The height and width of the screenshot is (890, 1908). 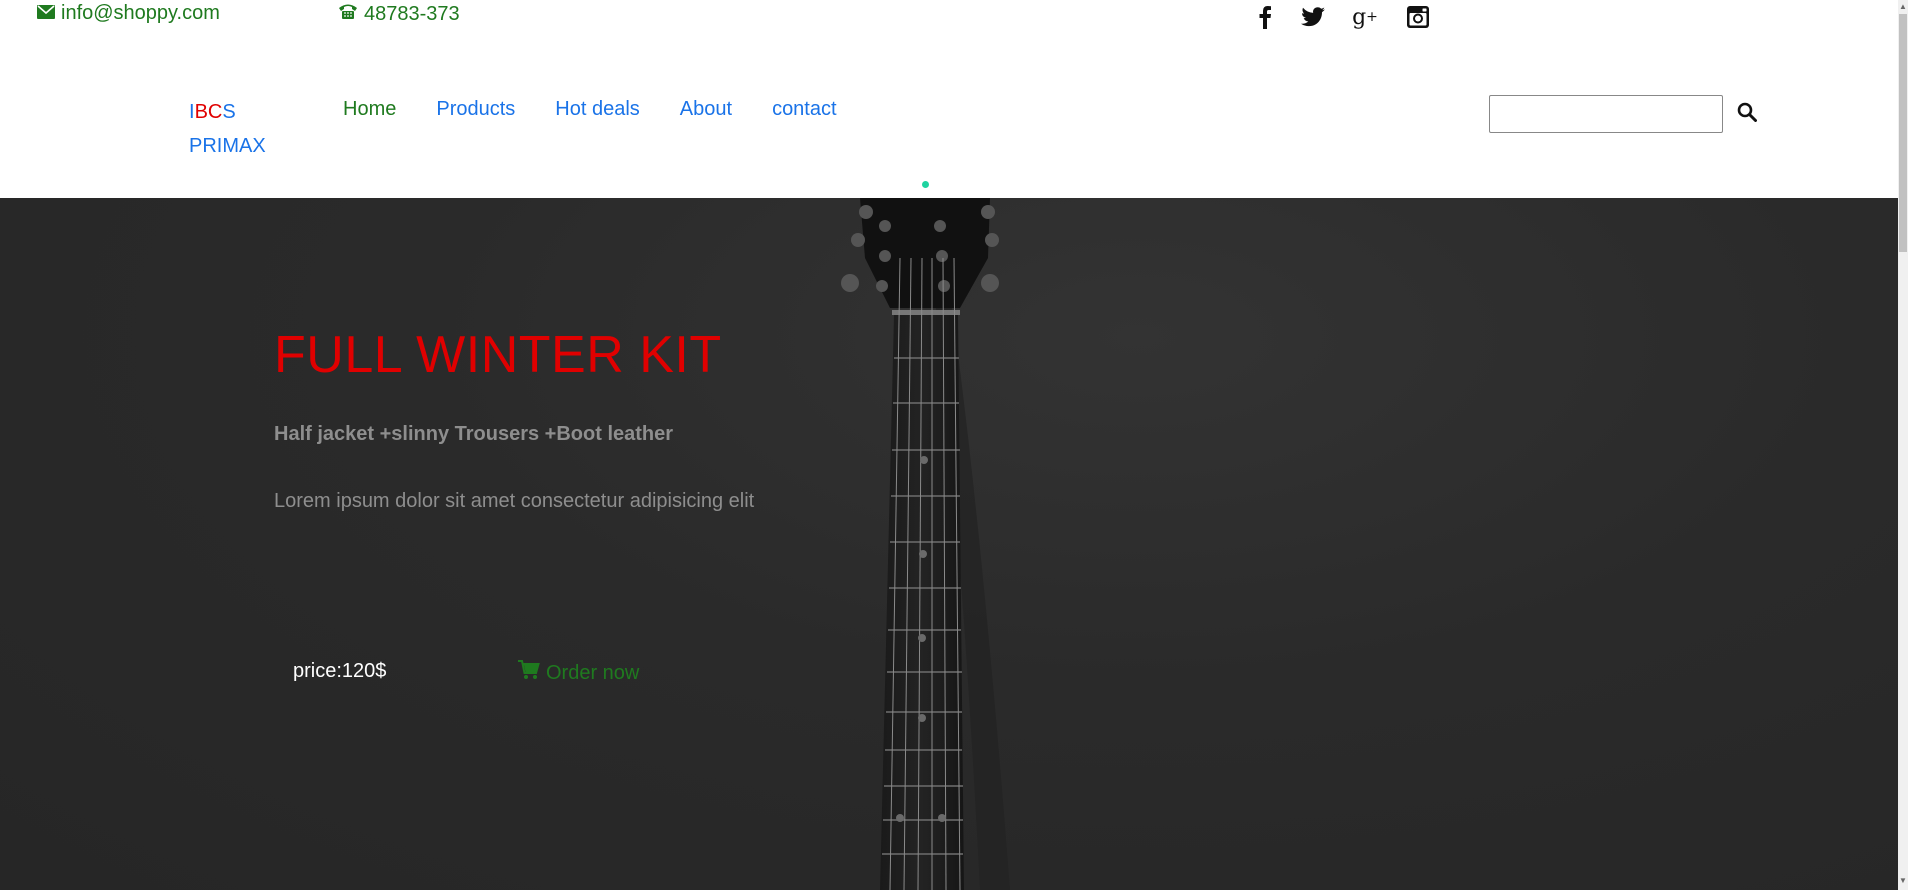 What do you see at coordinates (1313, 17) in the screenshot?
I see `twitter-icon` at bounding box center [1313, 17].